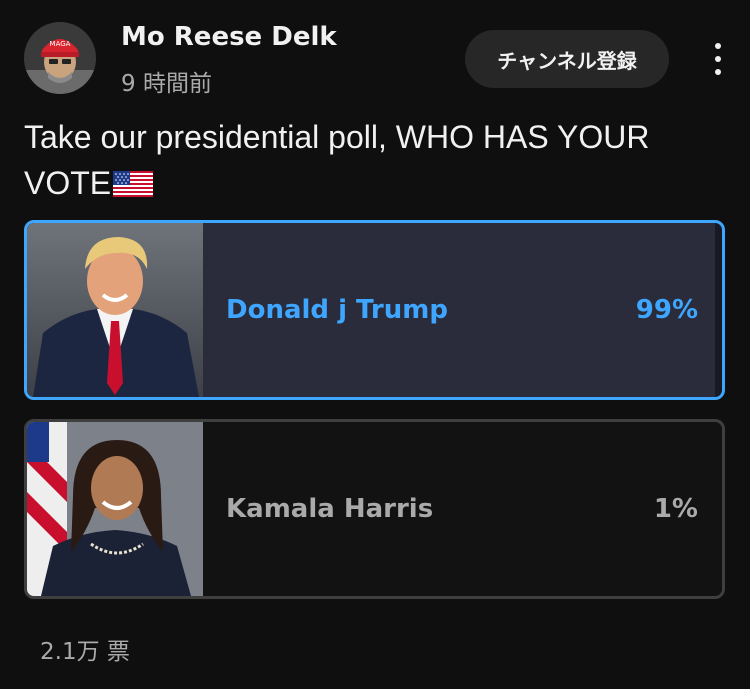 Image resolution: width=750 pixels, height=689 pixels. Describe the element at coordinates (166, 84) in the screenshot. I see `post-timestamp: 9 時間前` at that location.